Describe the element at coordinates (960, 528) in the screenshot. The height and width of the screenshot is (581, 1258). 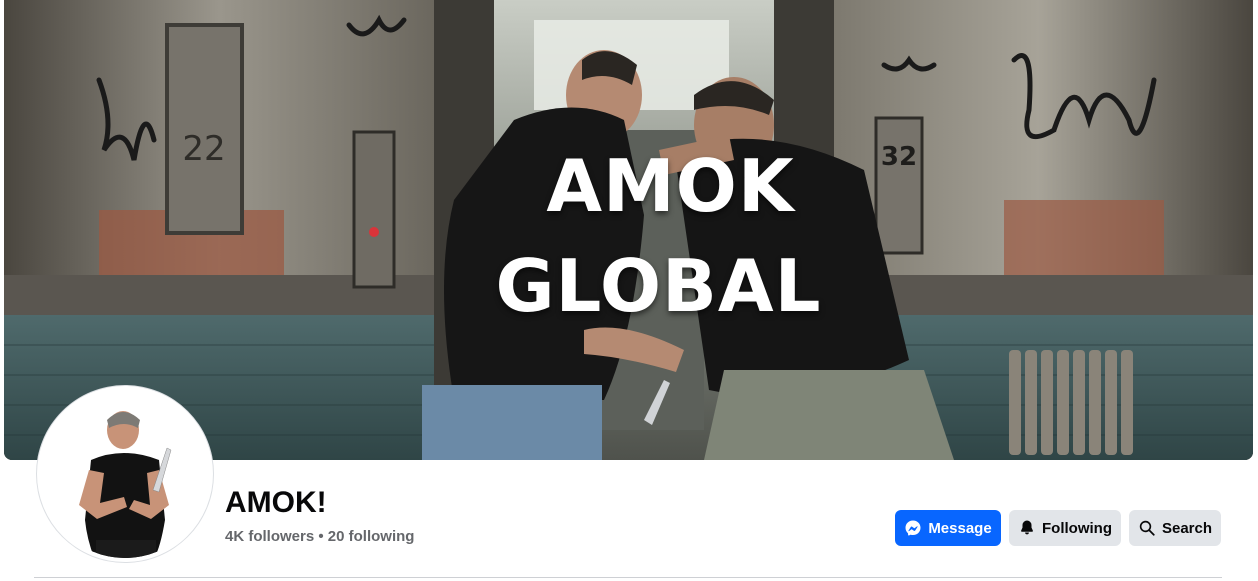
I see `message-button-label: Message` at that location.